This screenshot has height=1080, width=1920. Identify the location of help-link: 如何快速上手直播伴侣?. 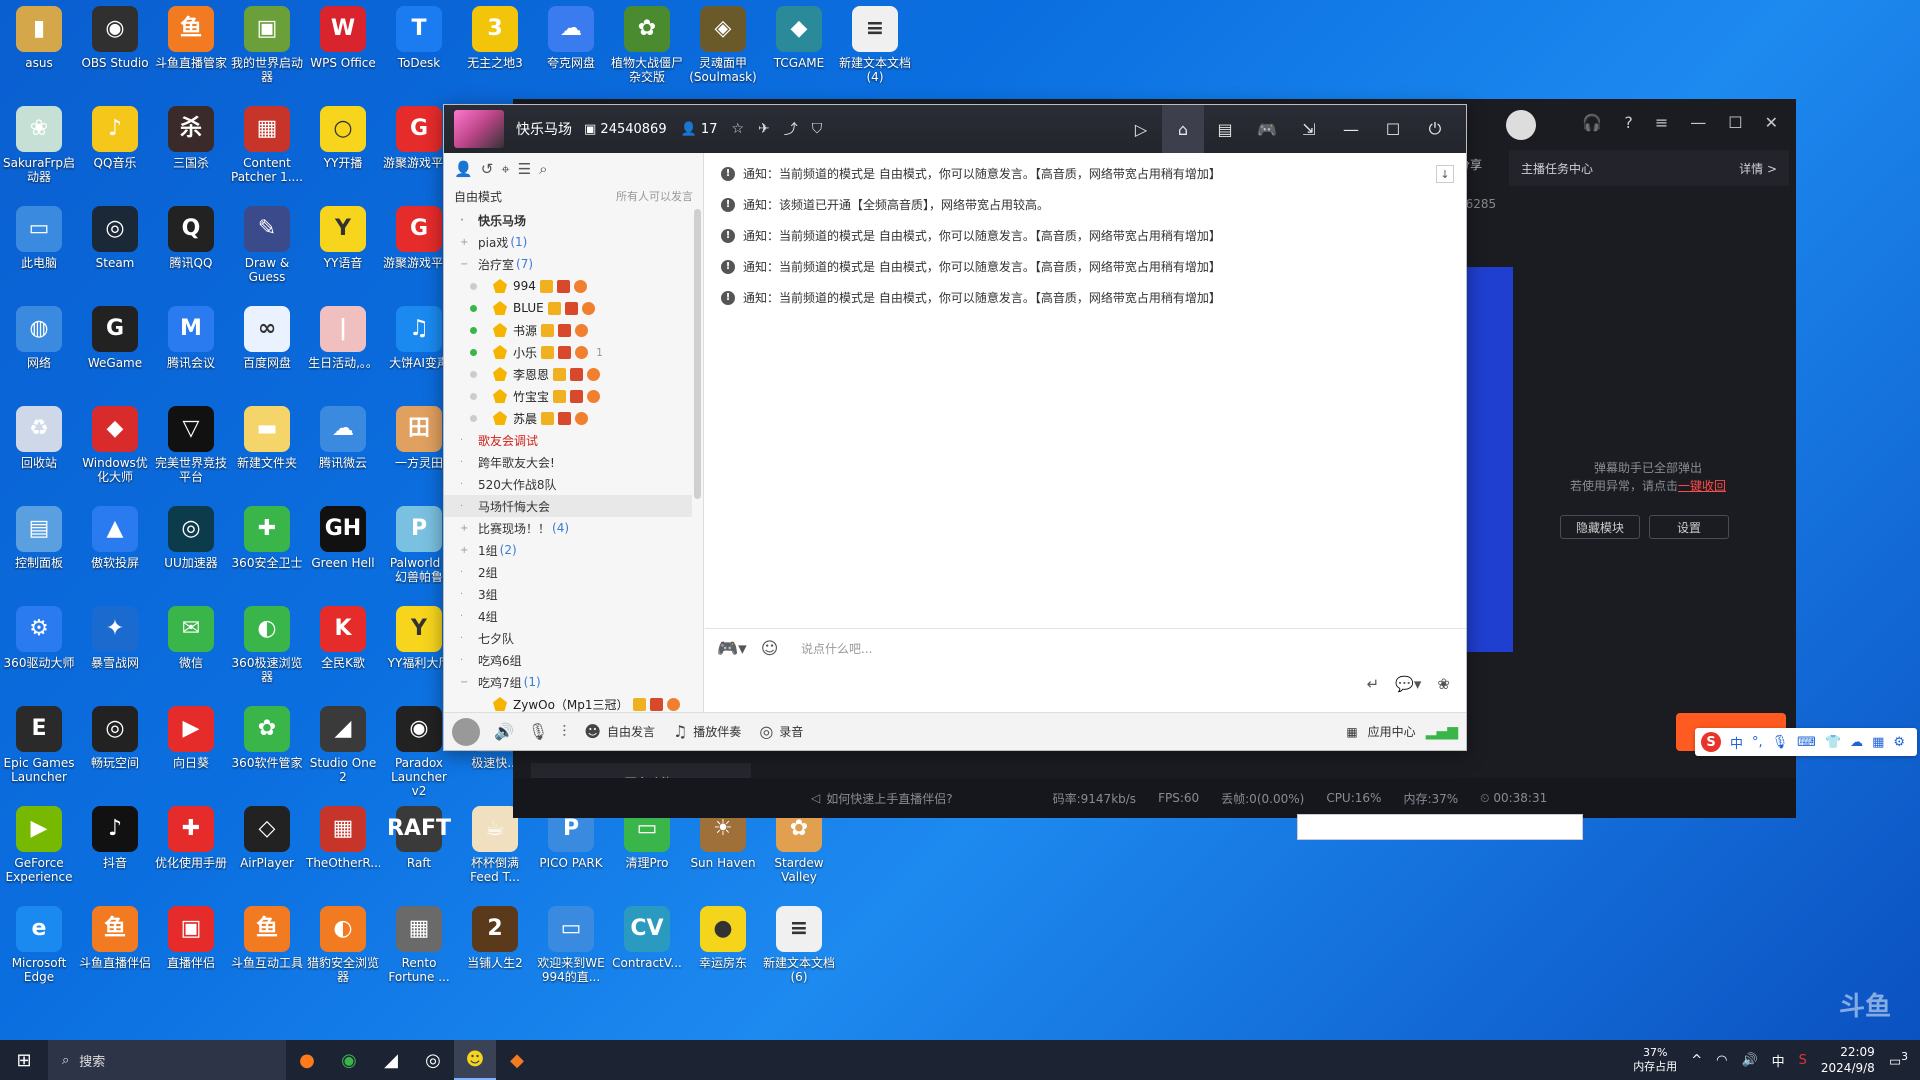
(889, 798).